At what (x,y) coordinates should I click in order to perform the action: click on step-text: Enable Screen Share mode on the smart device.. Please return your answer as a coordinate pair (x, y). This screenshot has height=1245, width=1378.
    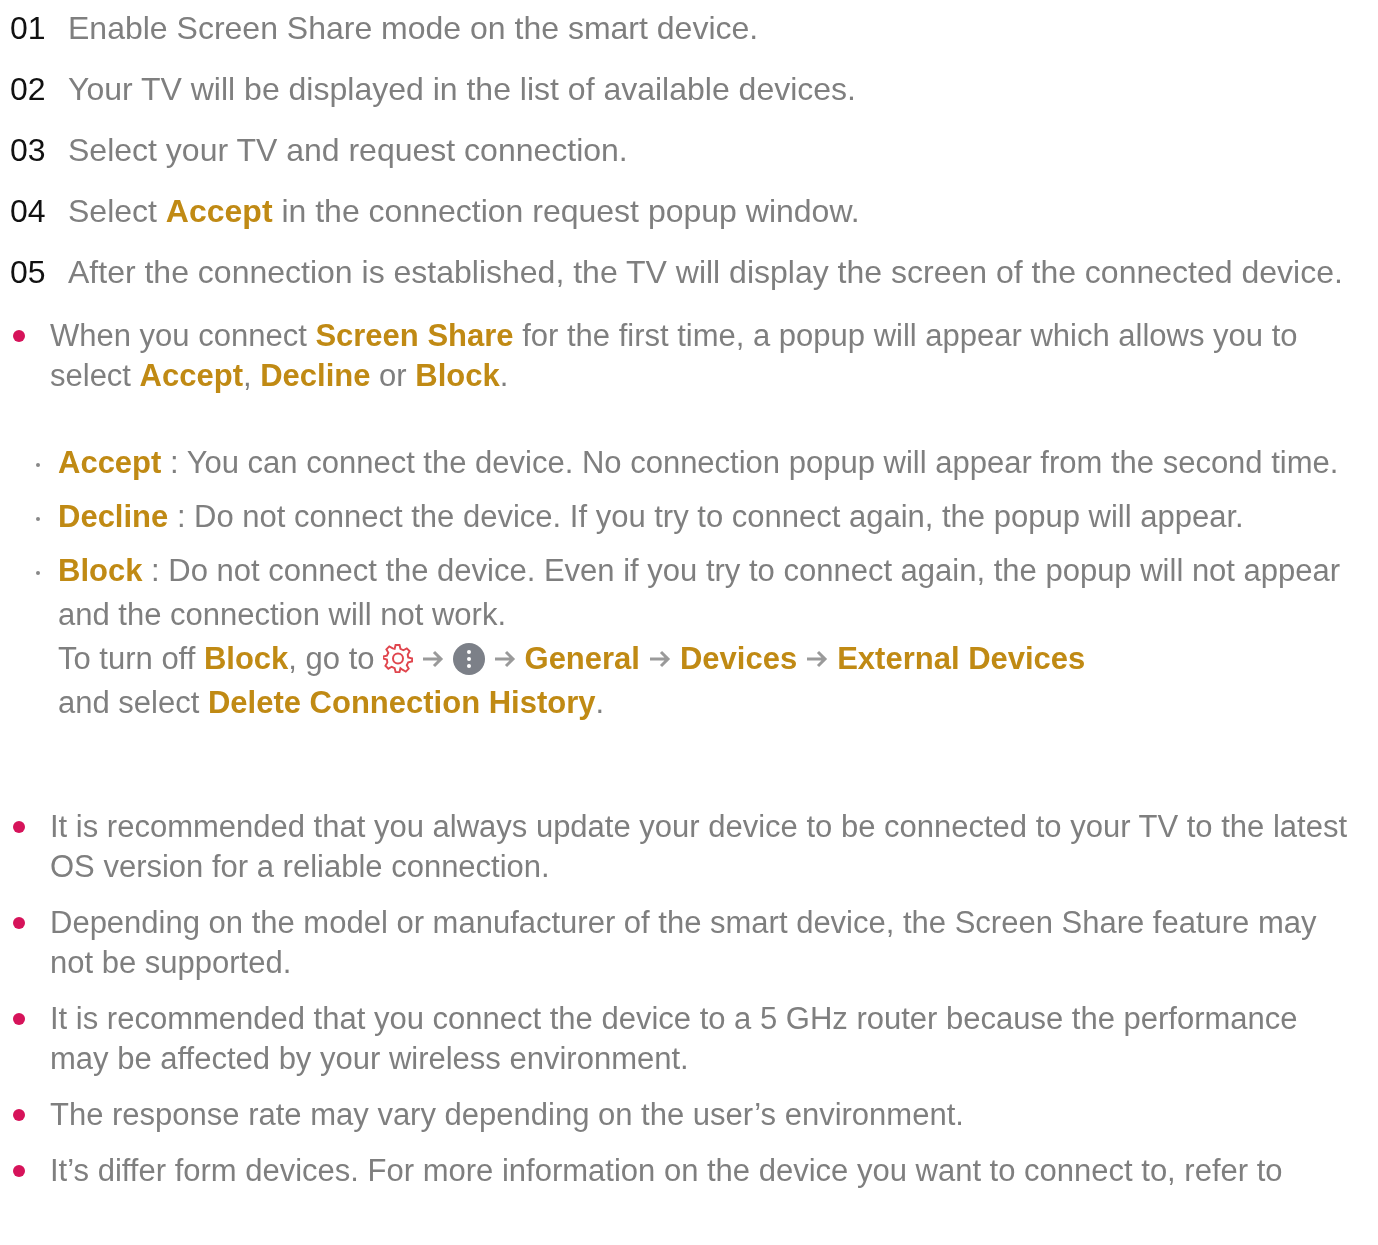
    Looking at the image, I should click on (413, 28).